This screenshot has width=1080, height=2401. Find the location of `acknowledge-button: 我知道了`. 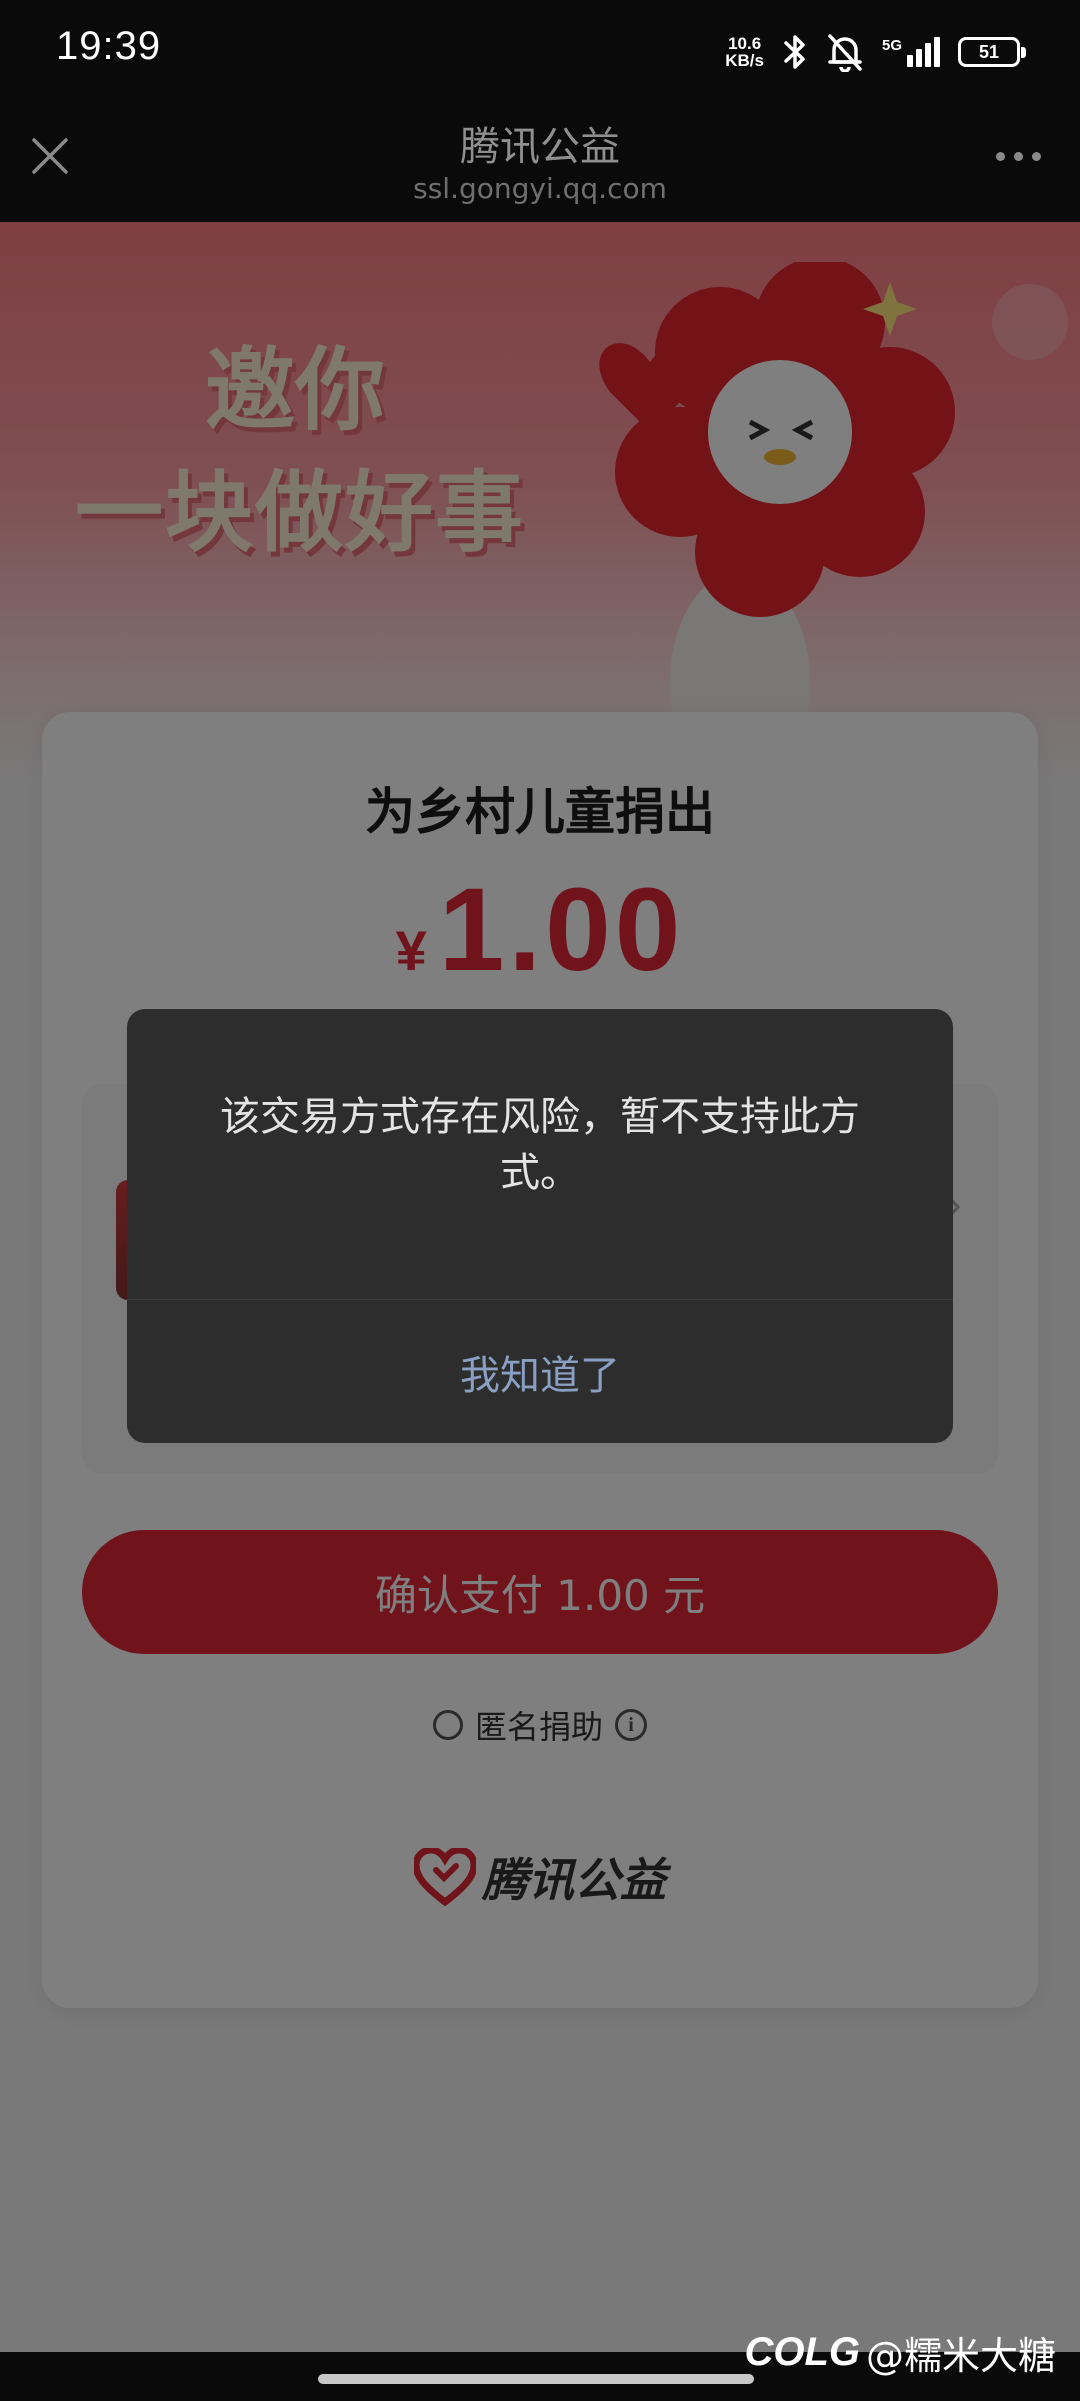

acknowledge-button: 我知道了 is located at coordinates (540, 1371).